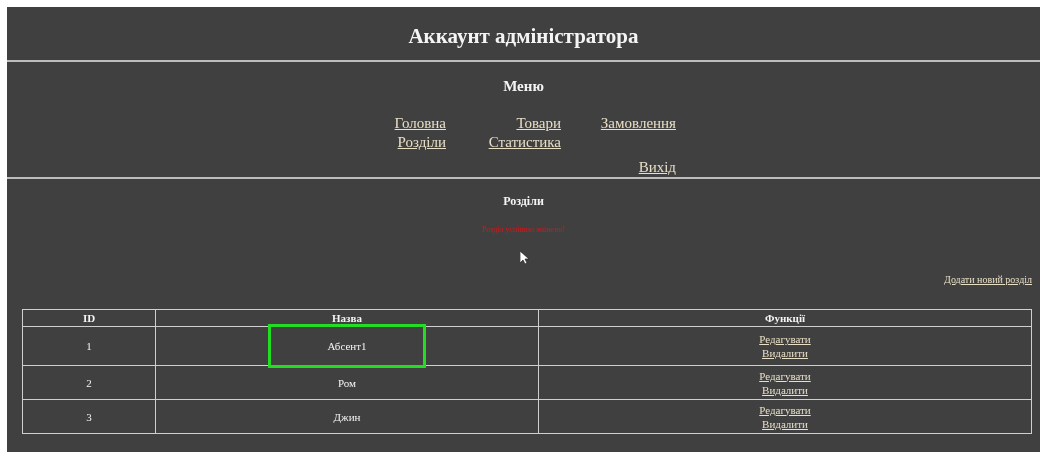  What do you see at coordinates (89, 416) in the screenshot?
I see `table-cell: 3` at bounding box center [89, 416].